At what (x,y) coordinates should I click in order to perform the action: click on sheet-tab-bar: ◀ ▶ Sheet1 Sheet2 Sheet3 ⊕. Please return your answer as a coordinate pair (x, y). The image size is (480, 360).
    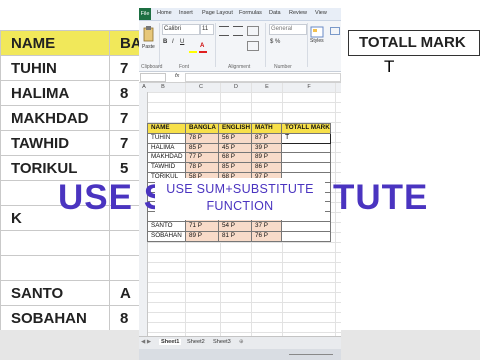
    Looking at the image, I should click on (240, 342).